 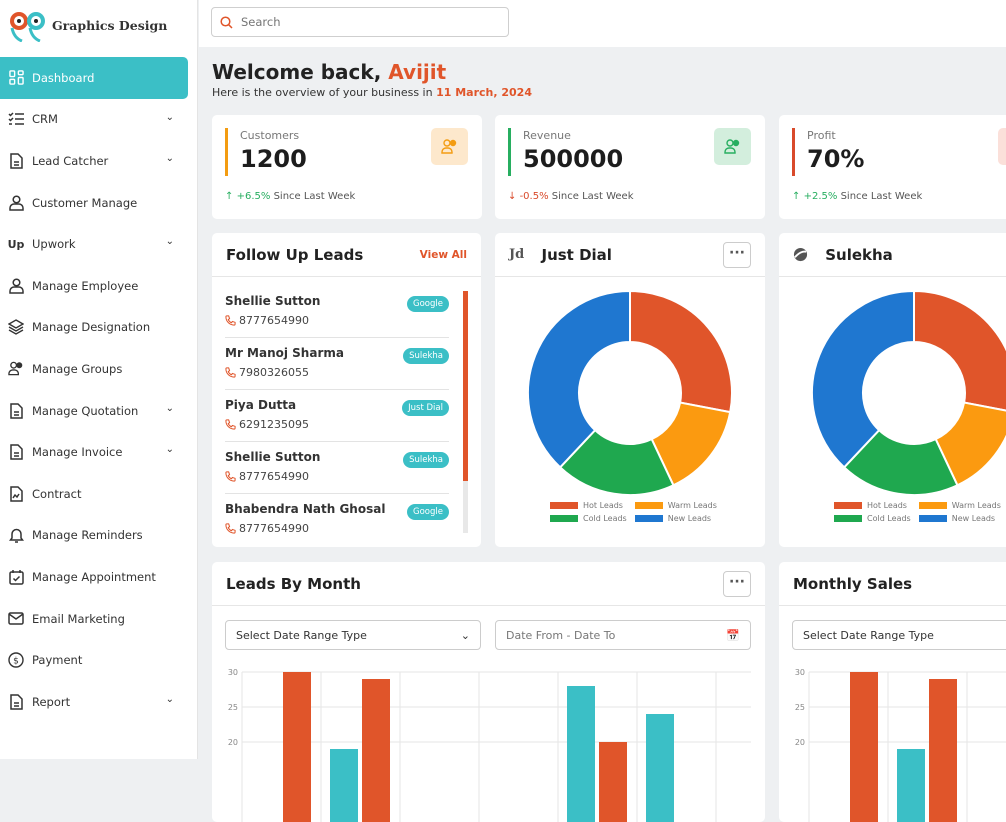 What do you see at coordinates (347, 167) in the screenshot?
I see `stat-card-customers: Customers 1200 ↑ +6.5% Since Last Week` at bounding box center [347, 167].